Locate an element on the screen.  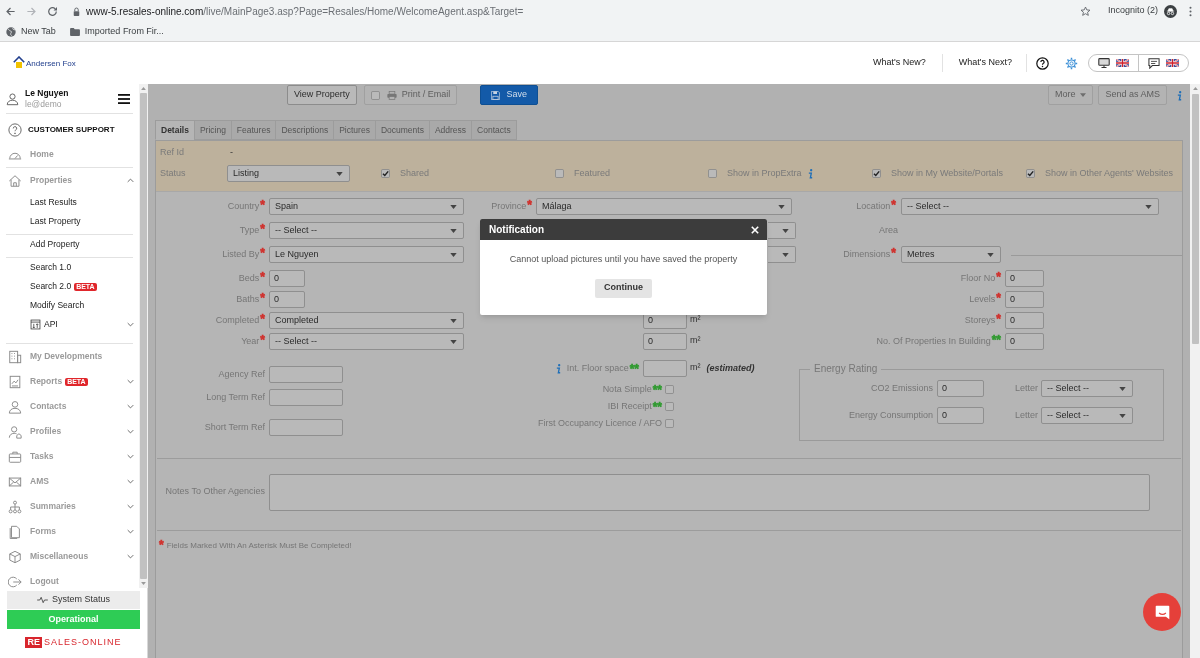
field-label: CO2 Emissions is located at coordinates (902, 388).